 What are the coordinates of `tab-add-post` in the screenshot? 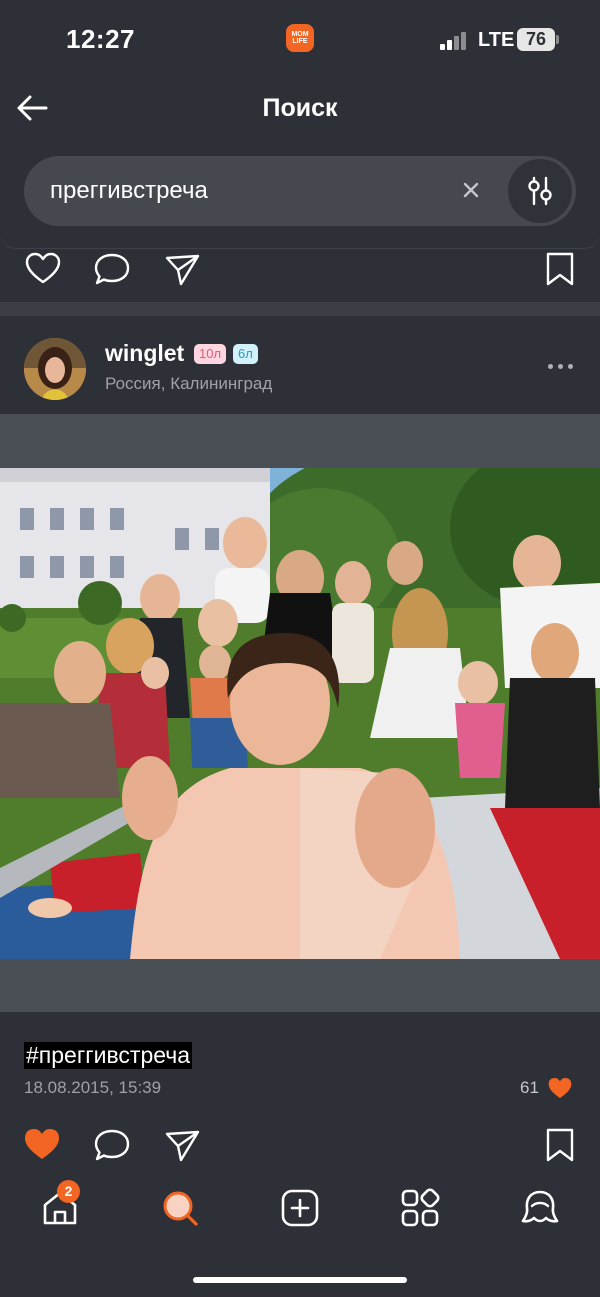 It's located at (300, 1208).